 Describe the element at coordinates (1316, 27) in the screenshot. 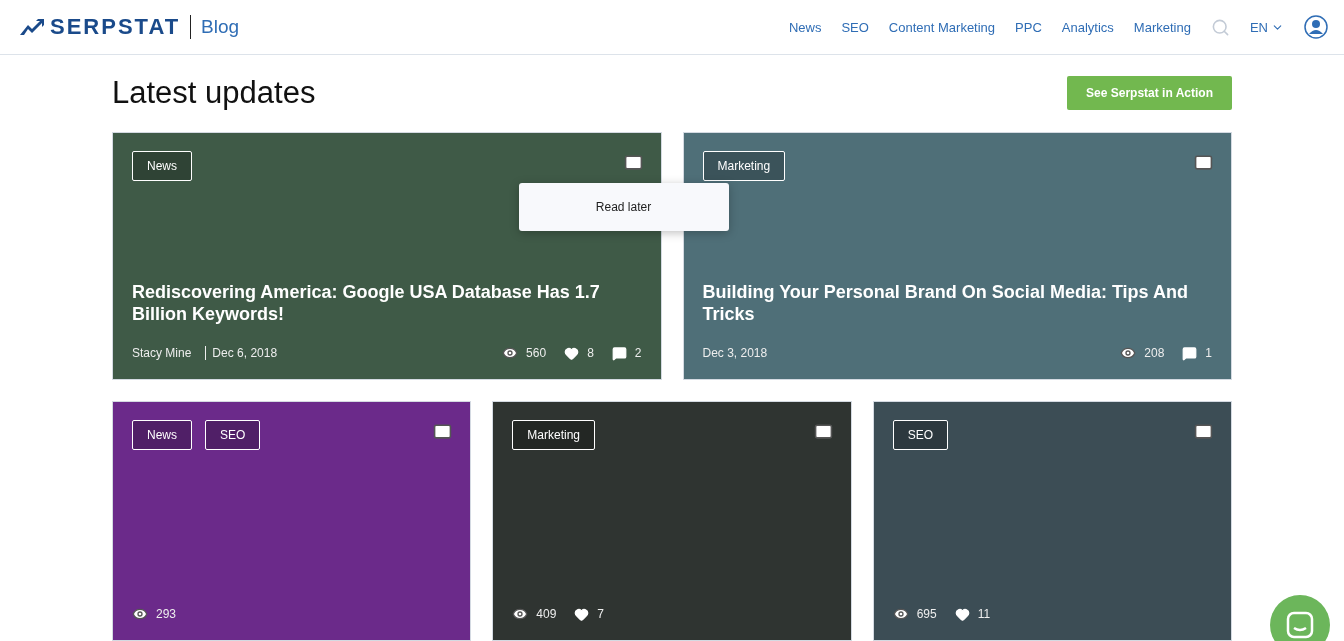

I see `user-avatar-icon` at that location.